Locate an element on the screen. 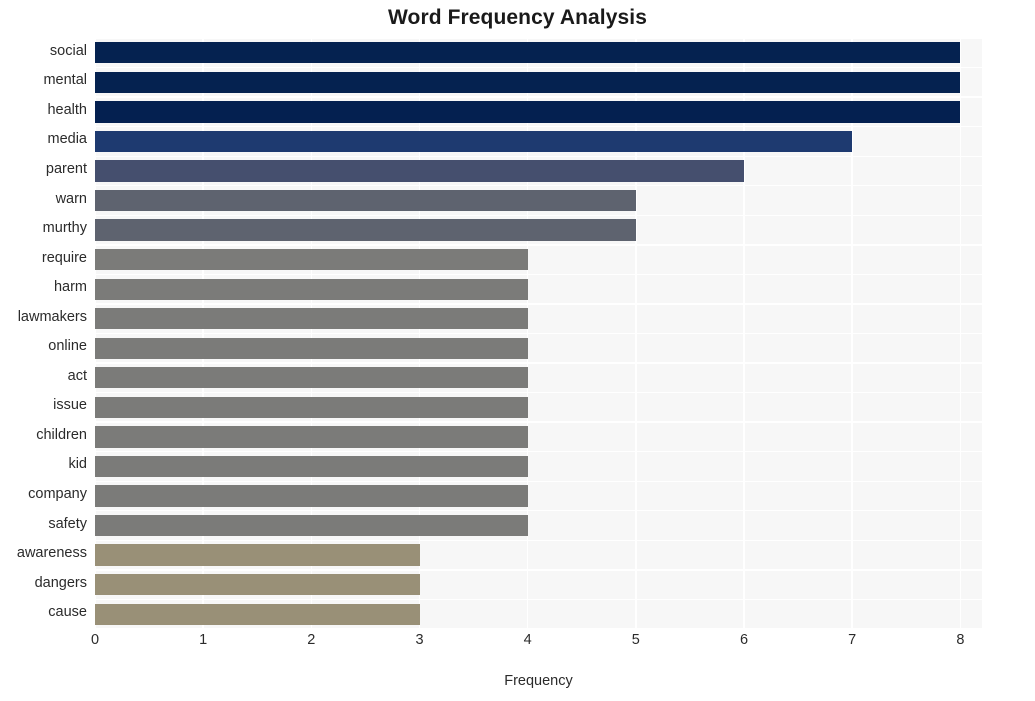  y-axis-tick-label: safety is located at coordinates (67, 523).